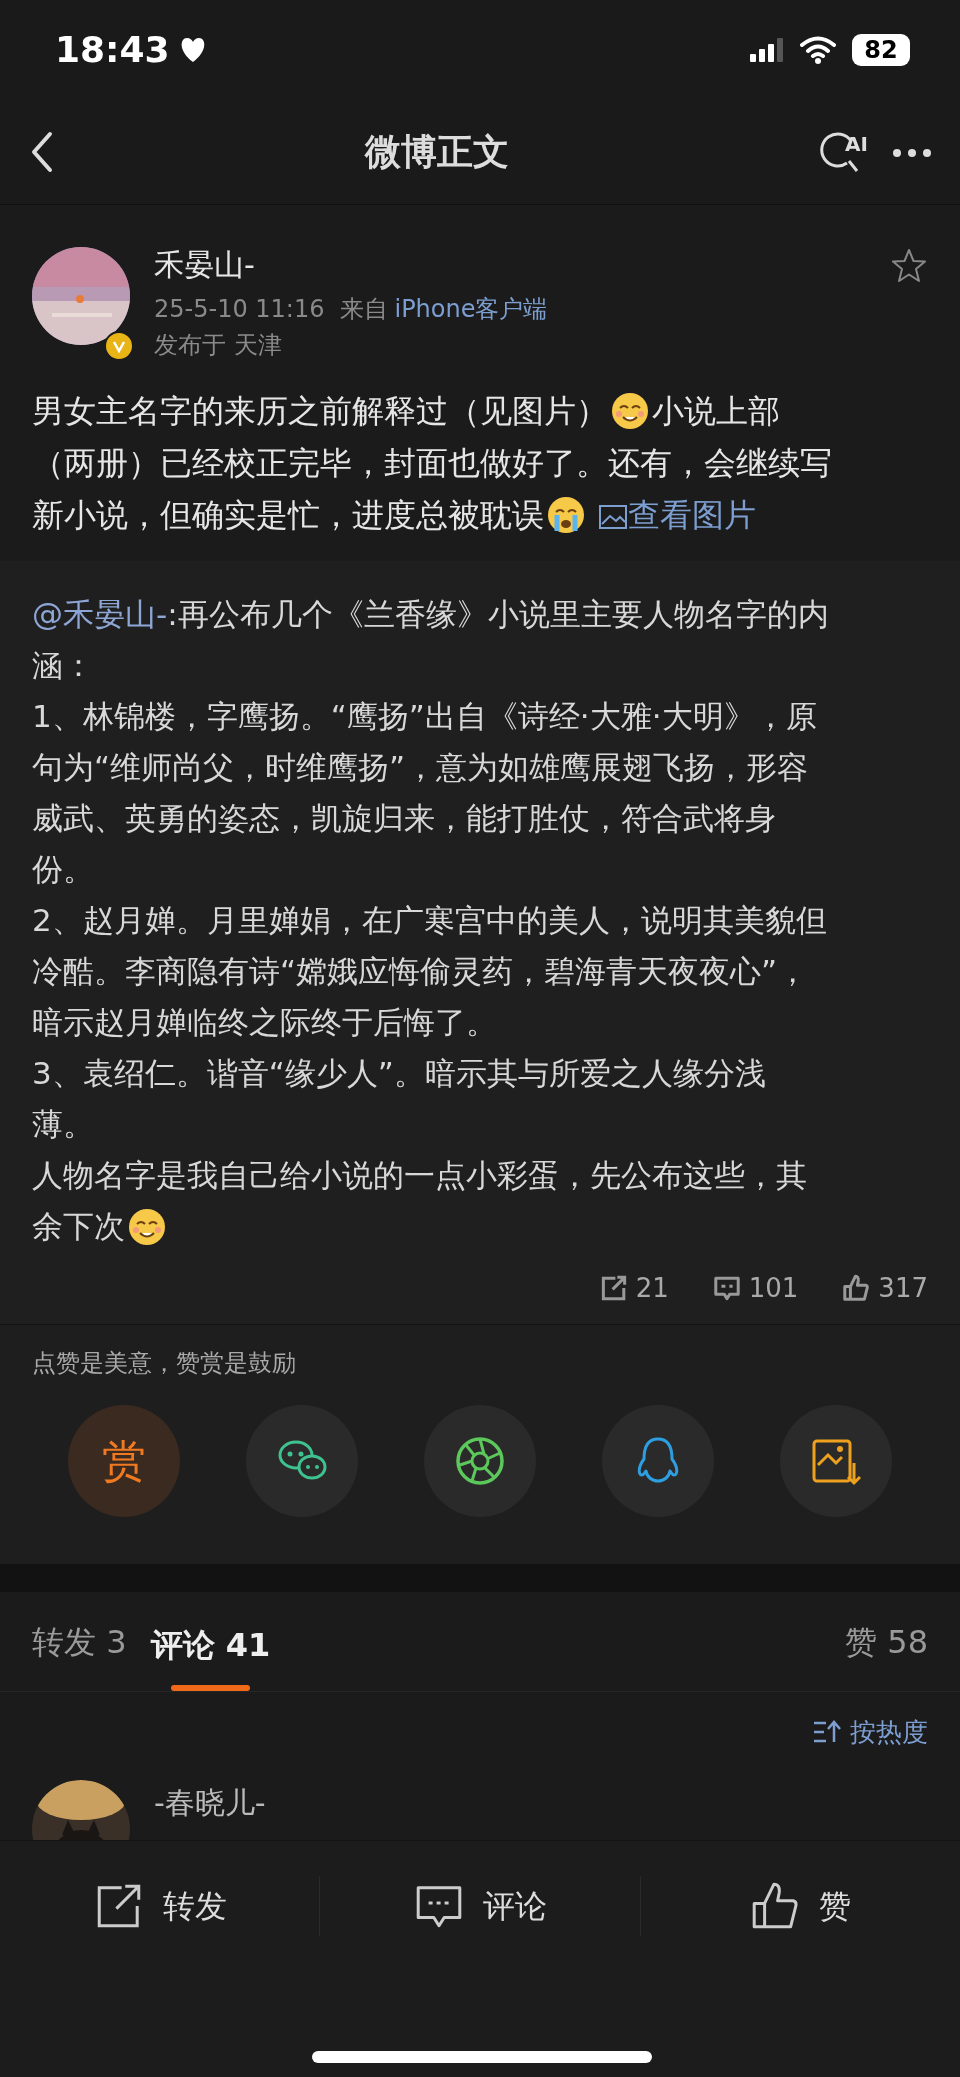  What do you see at coordinates (881, 50) in the screenshot?
I see `battery-indicator: 82` at bounding box center [881, 50].